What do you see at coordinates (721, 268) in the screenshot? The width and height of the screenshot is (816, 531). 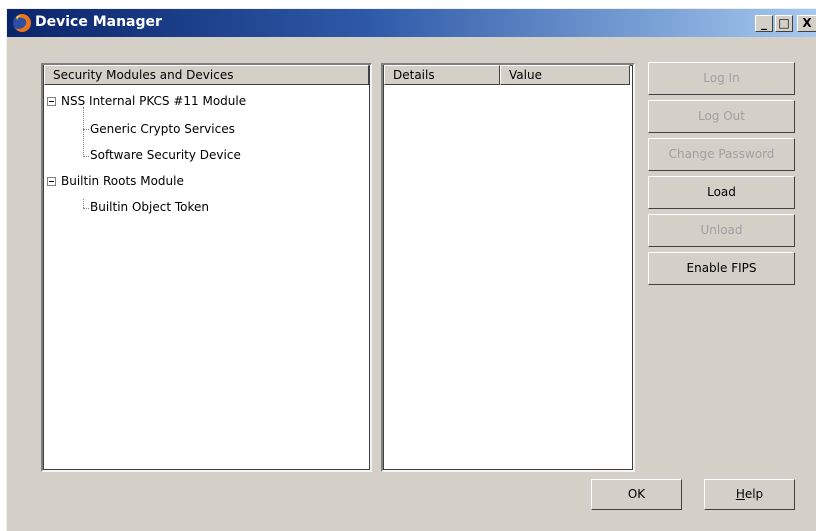 I see `enable-fips-button: Enable FIPS` at bounding box center [721, 268].